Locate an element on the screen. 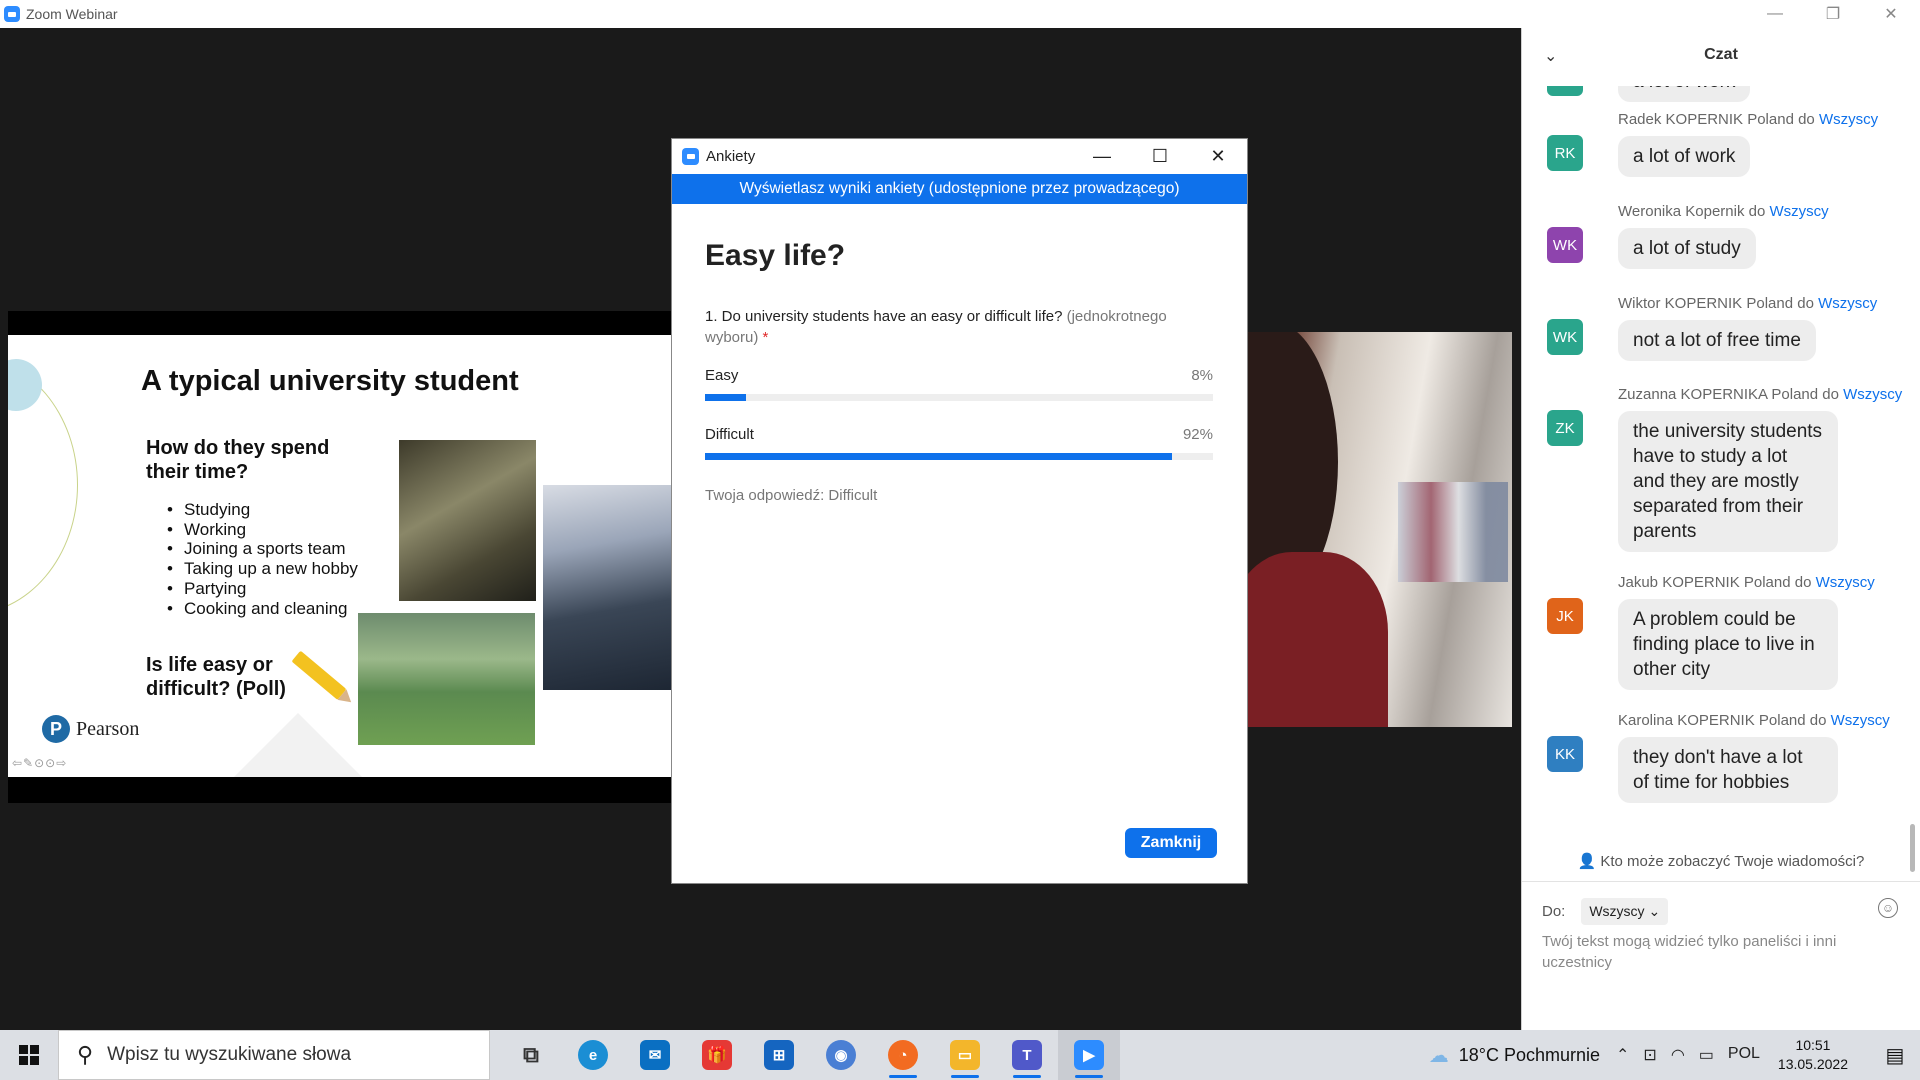  battery-icon: ▭ is located at coordinates (1706, 1055).